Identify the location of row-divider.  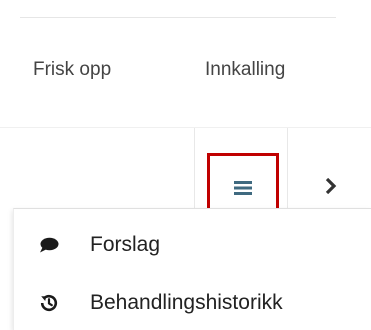
(185, 127).